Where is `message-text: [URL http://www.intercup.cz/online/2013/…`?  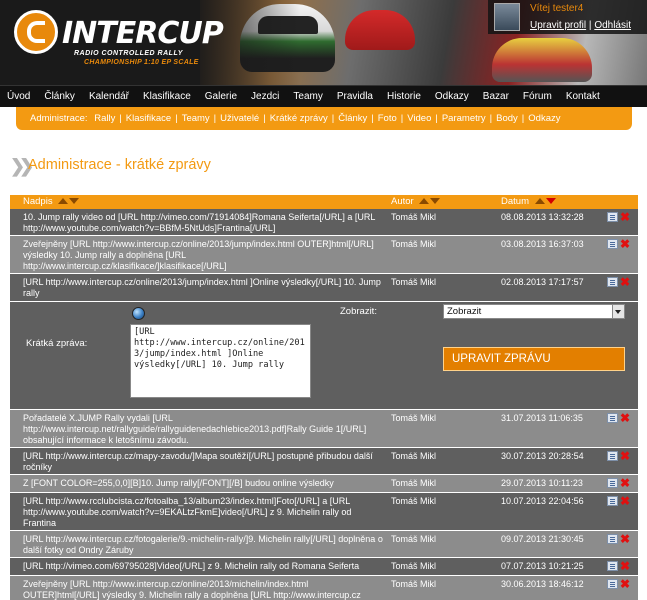
message-text: [URL http://www.intercup.cz/online/2013/… is located at coordinates (202, 287).